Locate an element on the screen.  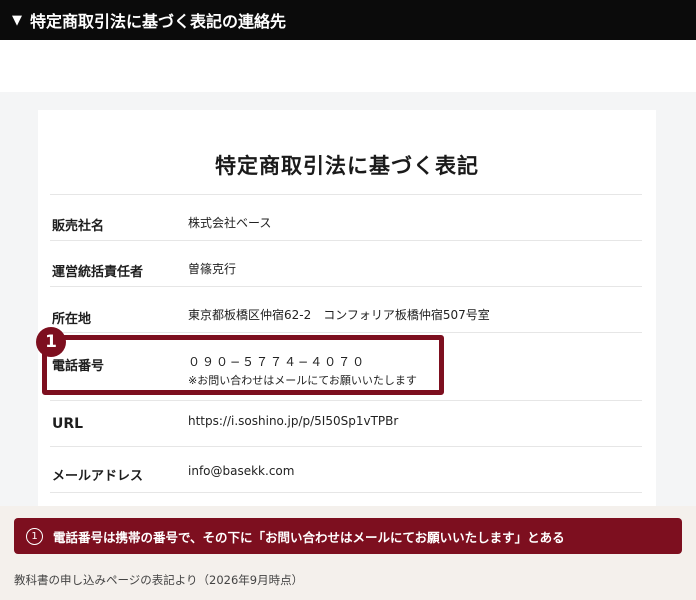
triangle-down-icon: ▼ is located at coordinates (17, 20).